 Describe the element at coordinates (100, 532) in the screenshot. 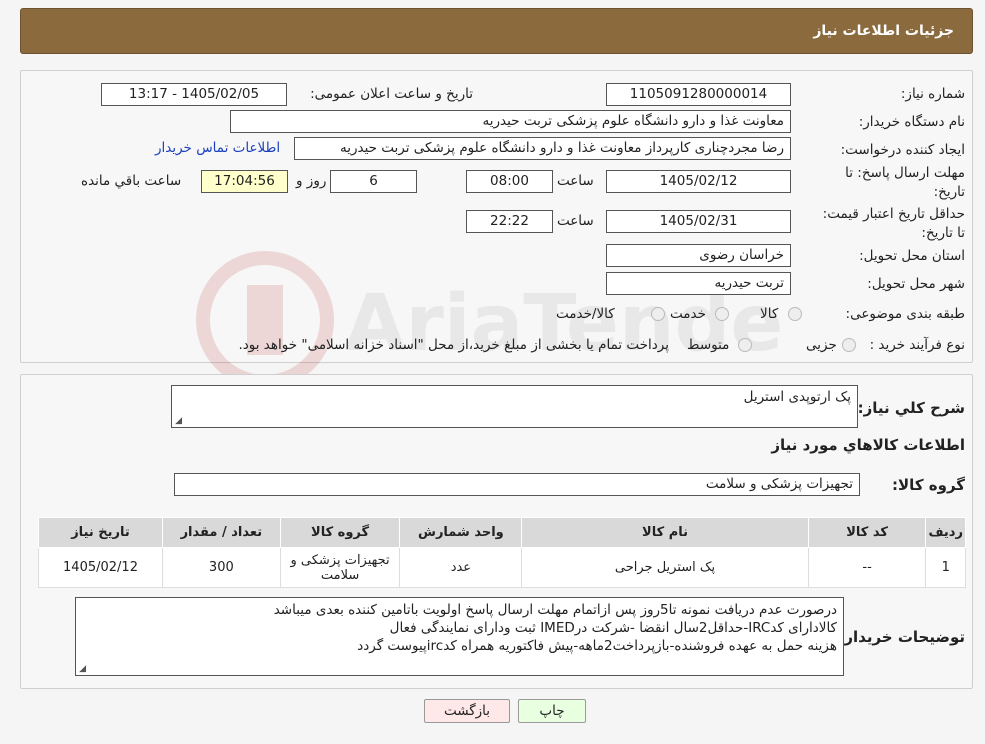

I see `col-date: تاریخ نیاز` at that location.